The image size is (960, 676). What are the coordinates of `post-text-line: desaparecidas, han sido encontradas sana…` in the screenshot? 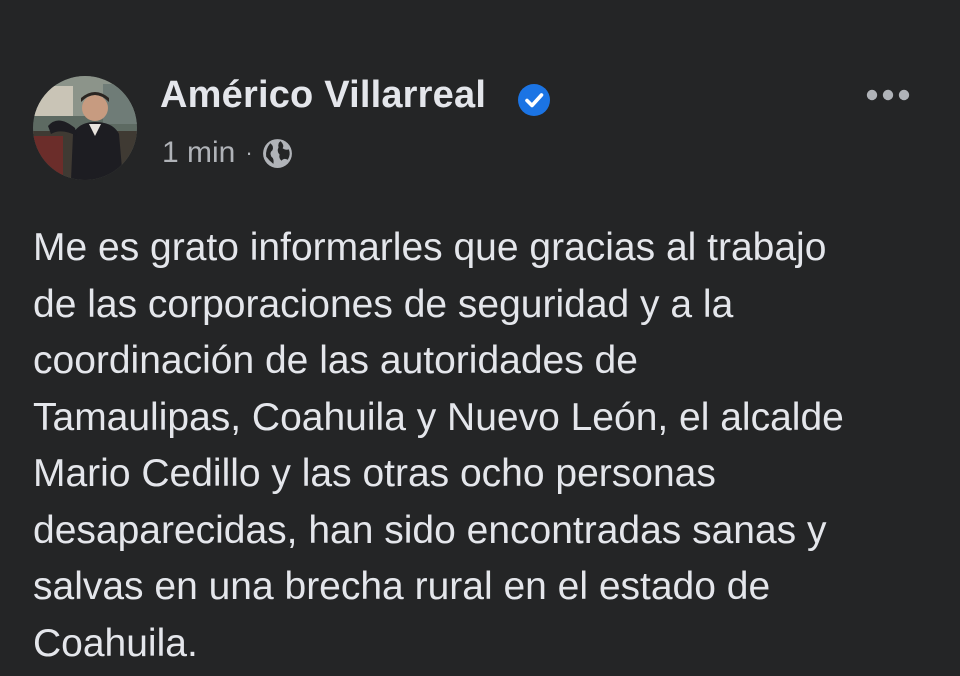 It's located at (430, 530).